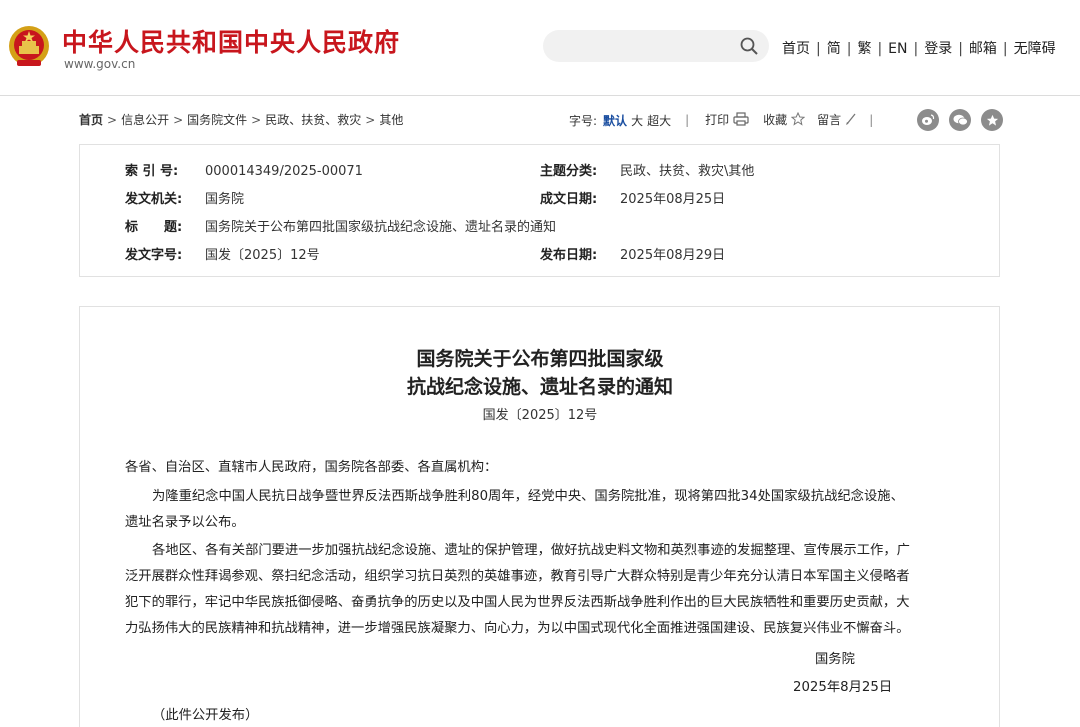 The image size is (1080, 727). I want to click on nav-accessibility: 无障碍, so click(1035, 49).